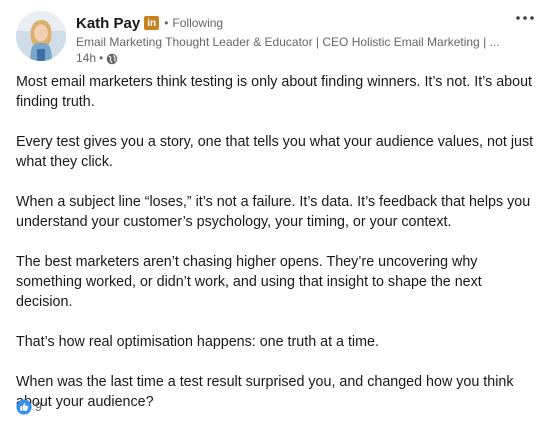 This screenshot has height=434, width=553. I want to click on more-options-button, so click(525, 18).